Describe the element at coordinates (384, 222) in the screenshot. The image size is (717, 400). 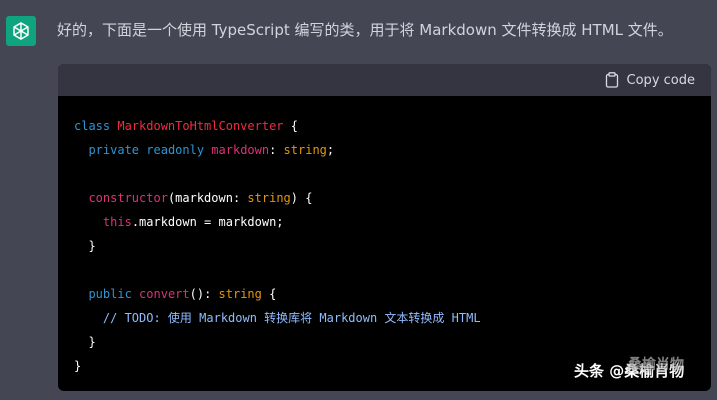
I see `code-line: this.markdown = markdown;` at that location.